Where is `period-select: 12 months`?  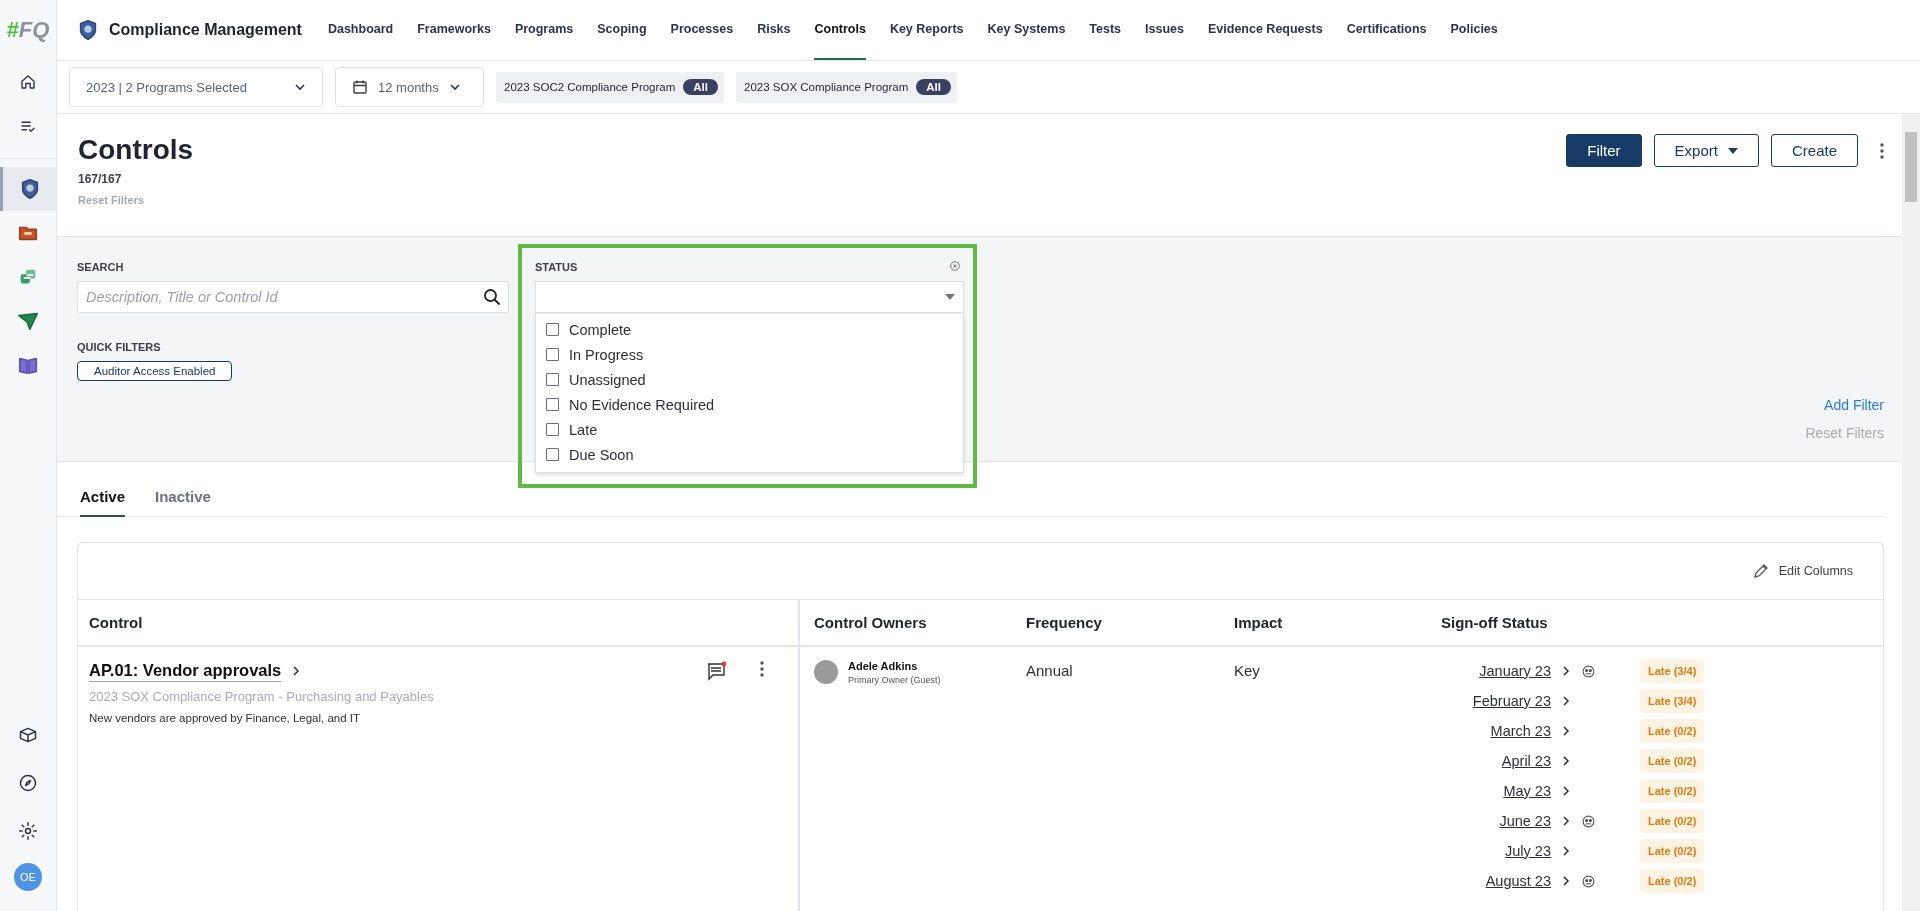 period-select: 12 months is located at coordinates (409, 87).